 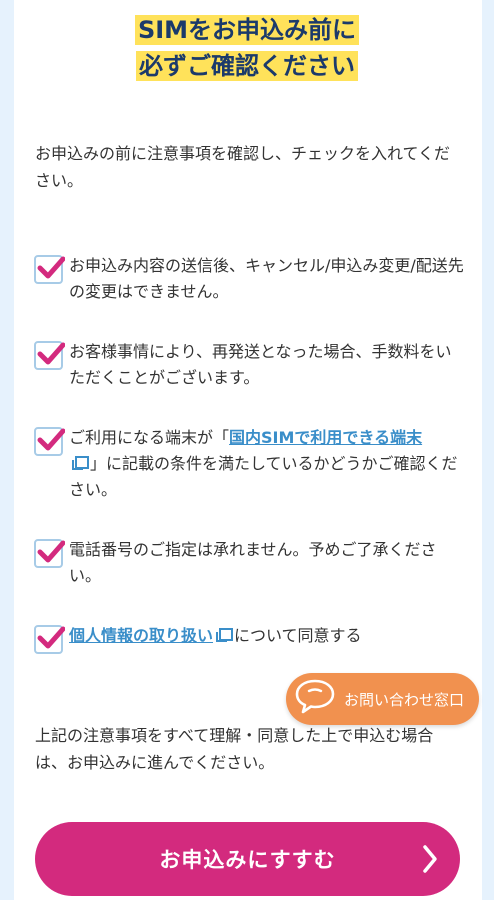 What do you see at coordinates (260, 364) in the screenshot?
I see `checklist-label: お客様事情により、再発送となった場合、手数料をいただくことがございます。` at bounding box center [260, 364].